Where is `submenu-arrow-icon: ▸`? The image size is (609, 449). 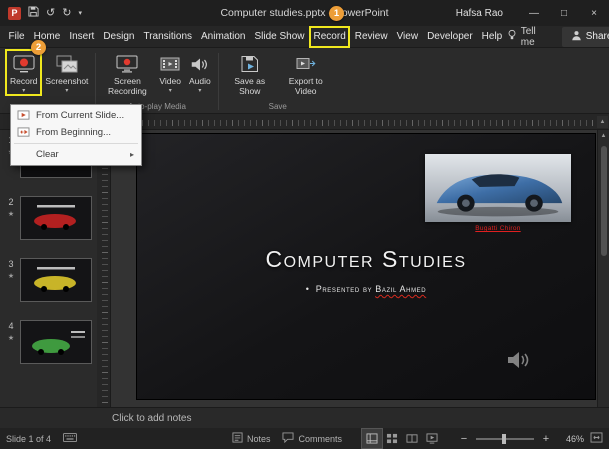
submenu-arrow-icon: ▸ is located at coordinates (131, 154).